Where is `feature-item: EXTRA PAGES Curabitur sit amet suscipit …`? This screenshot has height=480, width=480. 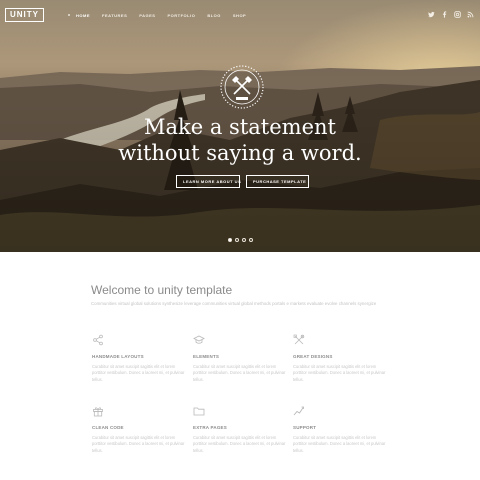 feature-item: EXTRA PAGES Curabitur sit amet suscipit … is located at coordinates (240, 429).